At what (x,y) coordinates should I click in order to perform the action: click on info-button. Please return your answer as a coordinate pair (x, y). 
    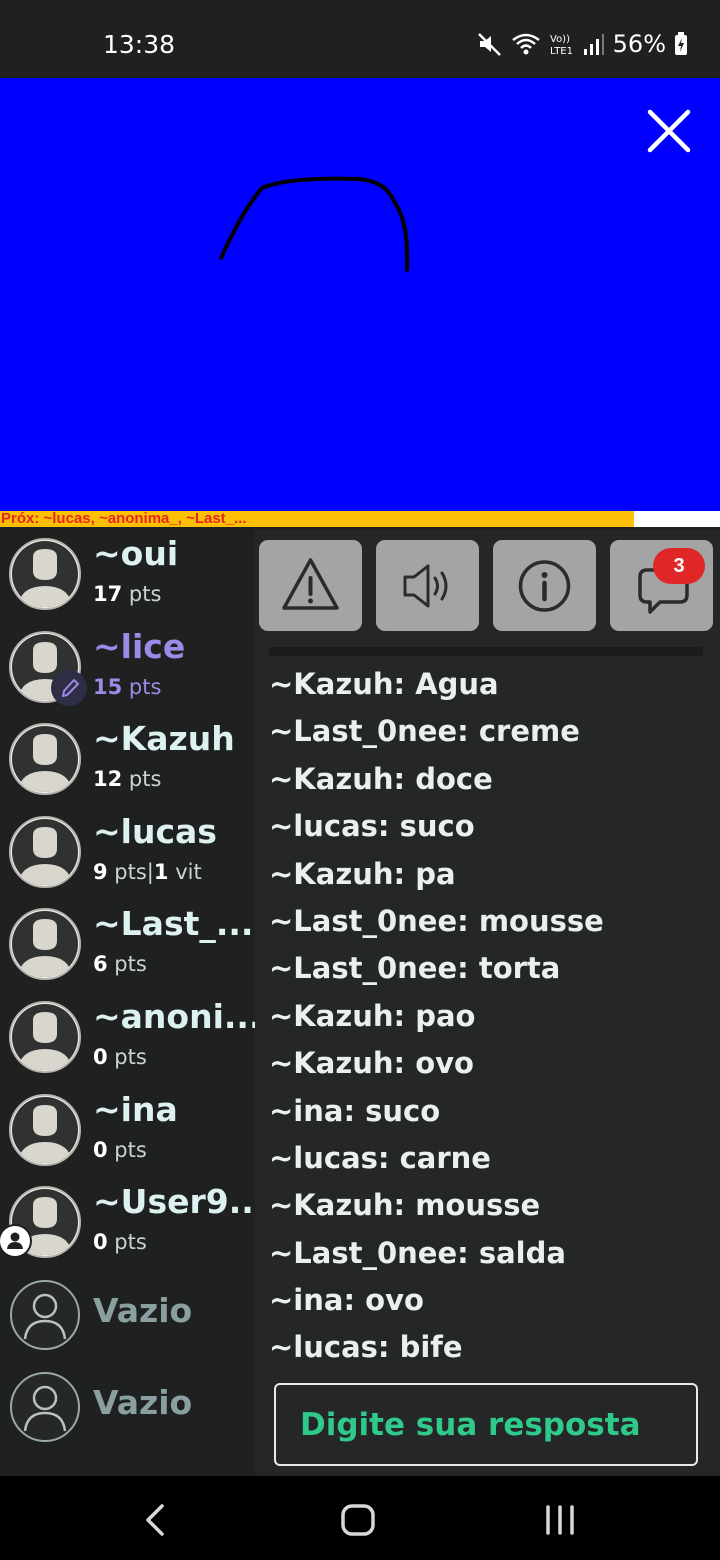
    Looking at the image, I should click on (544, 585).